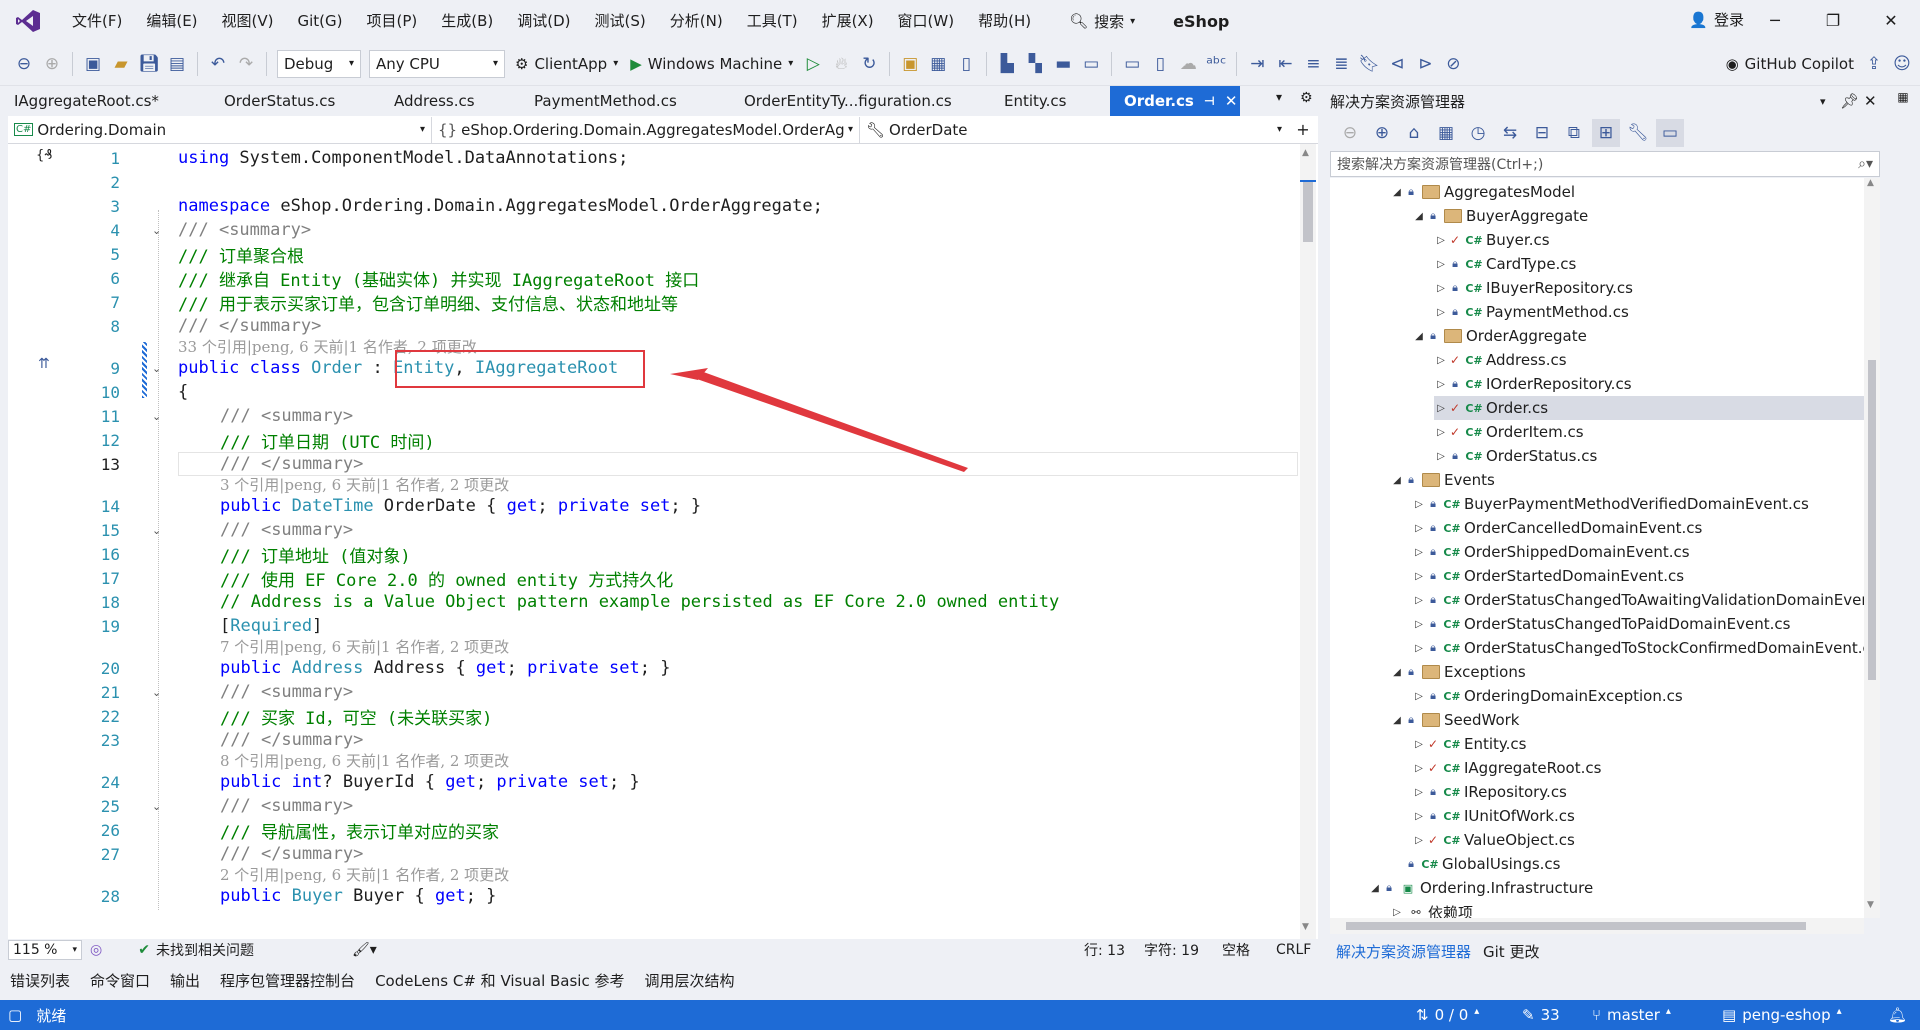  I want to click on terminal-icon: ▬, so click(1063, 64).